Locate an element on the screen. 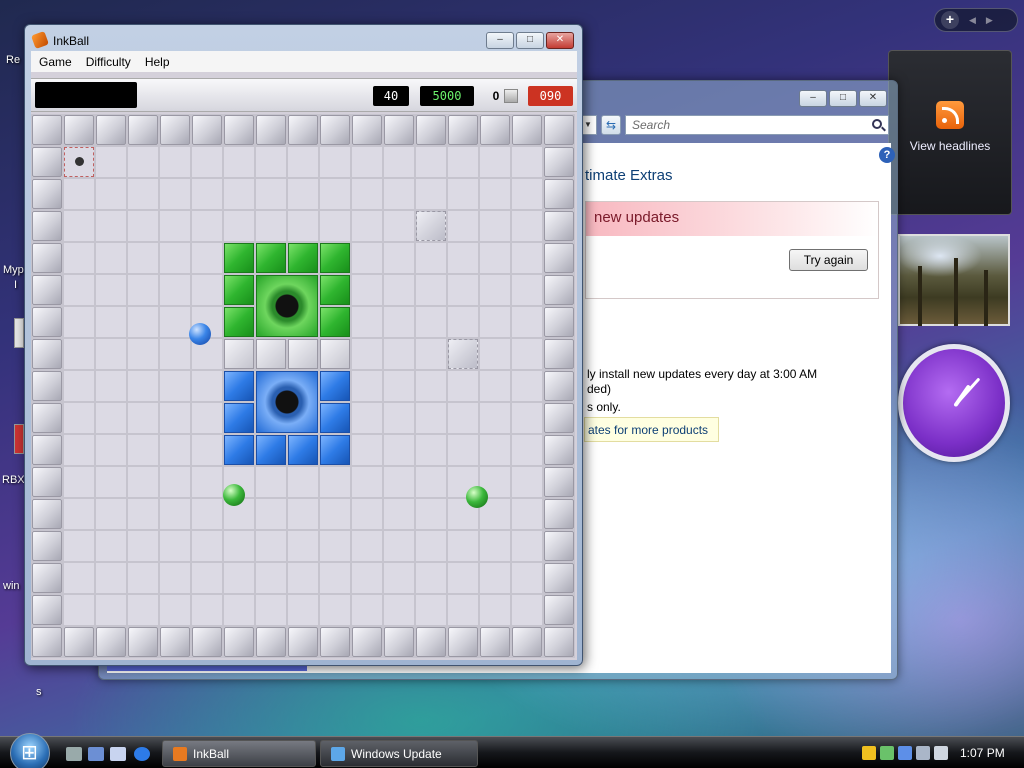  next-arrow-icon: ▶ is located at coordinates (989, 20).